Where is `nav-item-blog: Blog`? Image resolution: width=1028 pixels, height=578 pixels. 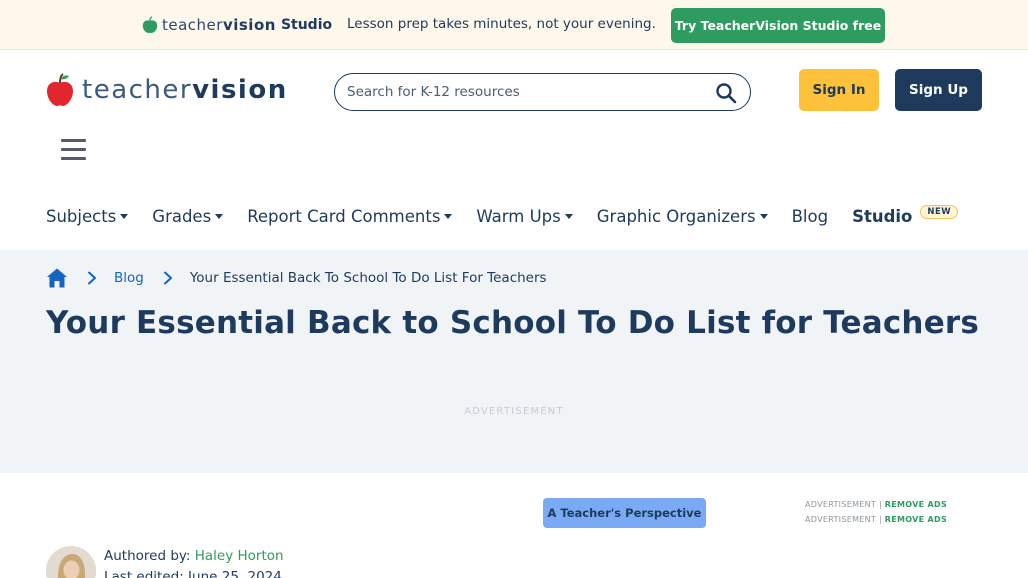 nav-item-blog: Blog is located at coordinates (810, 216).